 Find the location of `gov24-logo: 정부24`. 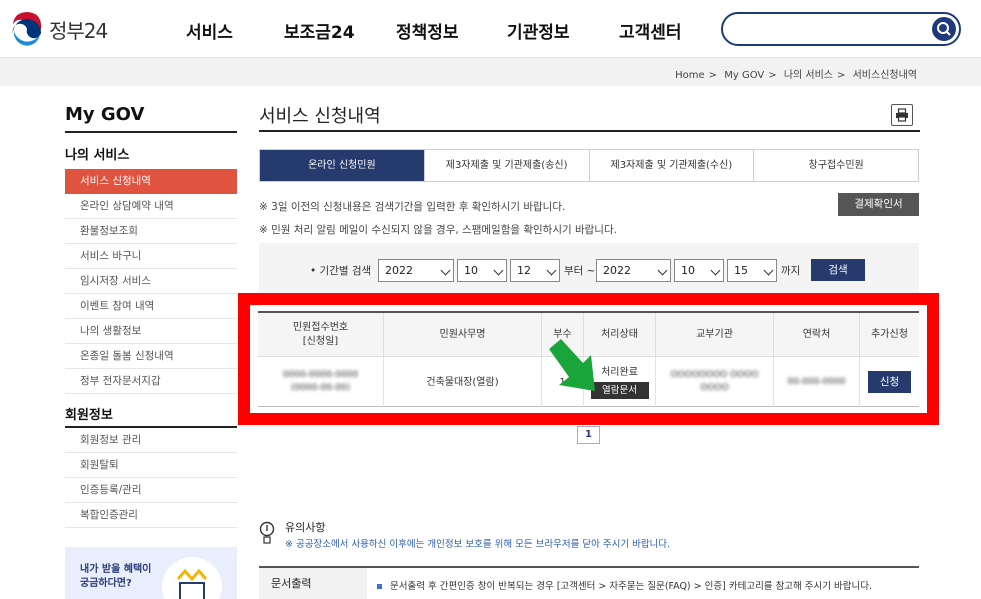

gov24-logo: 정부24 is located at coordinates (59, 29).